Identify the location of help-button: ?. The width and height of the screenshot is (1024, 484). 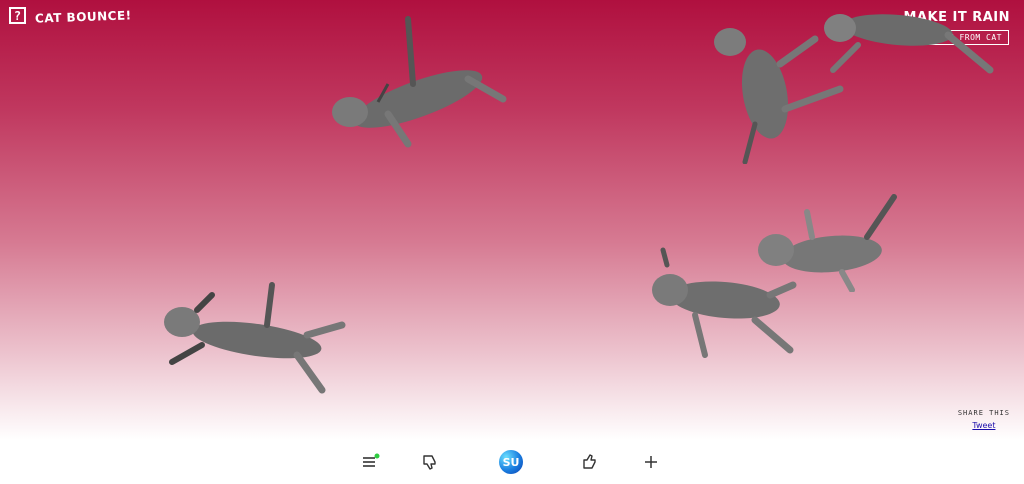
(17, 15).